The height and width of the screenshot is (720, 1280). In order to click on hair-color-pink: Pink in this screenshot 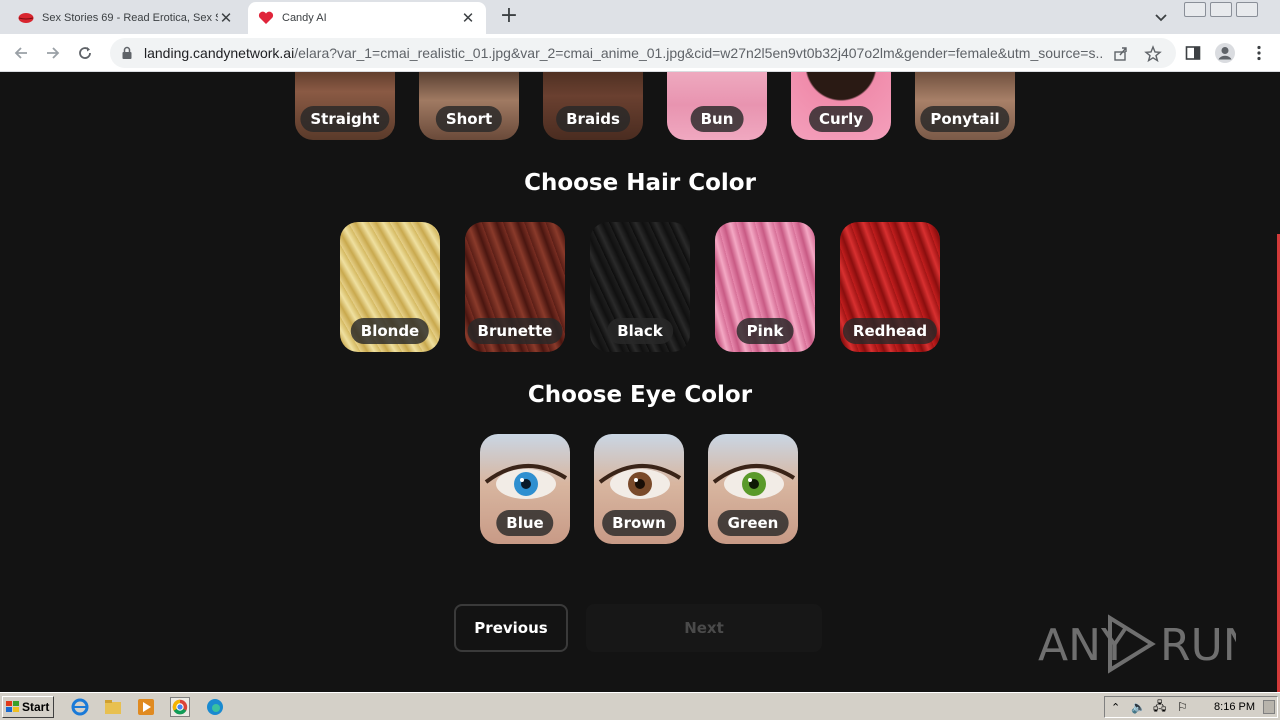, I will do `click(765, 287)`.